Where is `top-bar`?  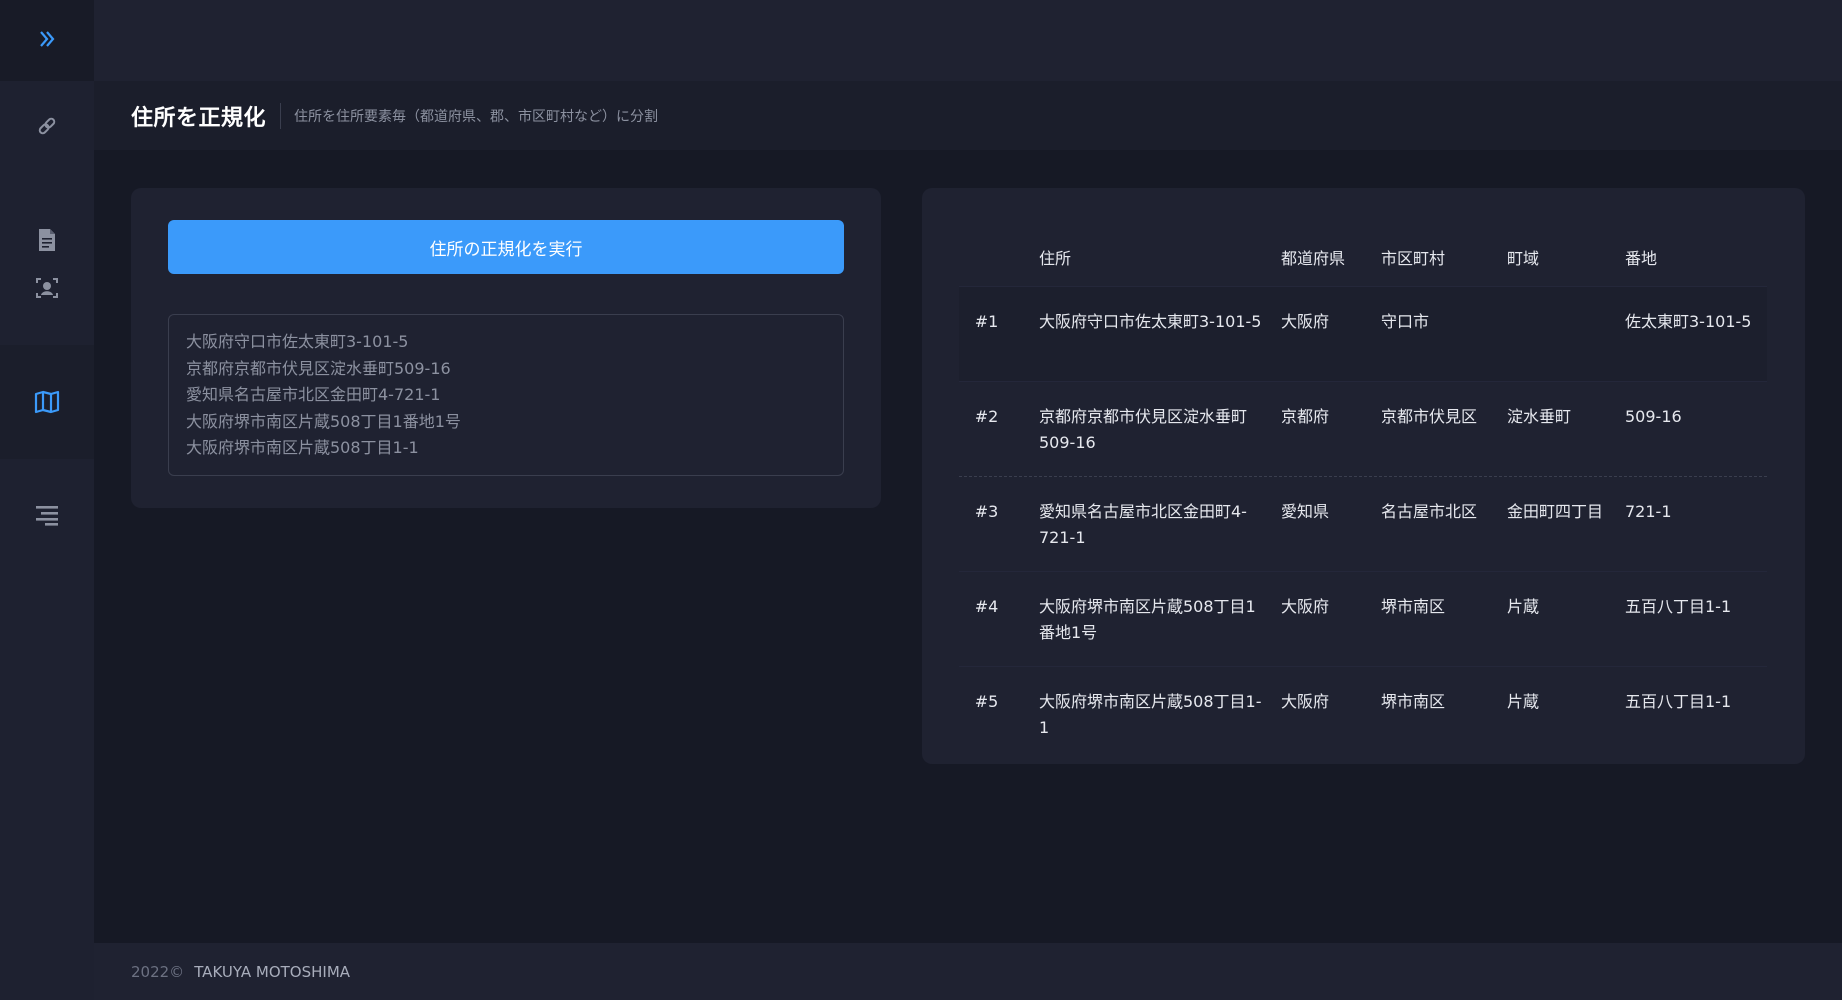 top-bar is located at coordinates (968, 40).